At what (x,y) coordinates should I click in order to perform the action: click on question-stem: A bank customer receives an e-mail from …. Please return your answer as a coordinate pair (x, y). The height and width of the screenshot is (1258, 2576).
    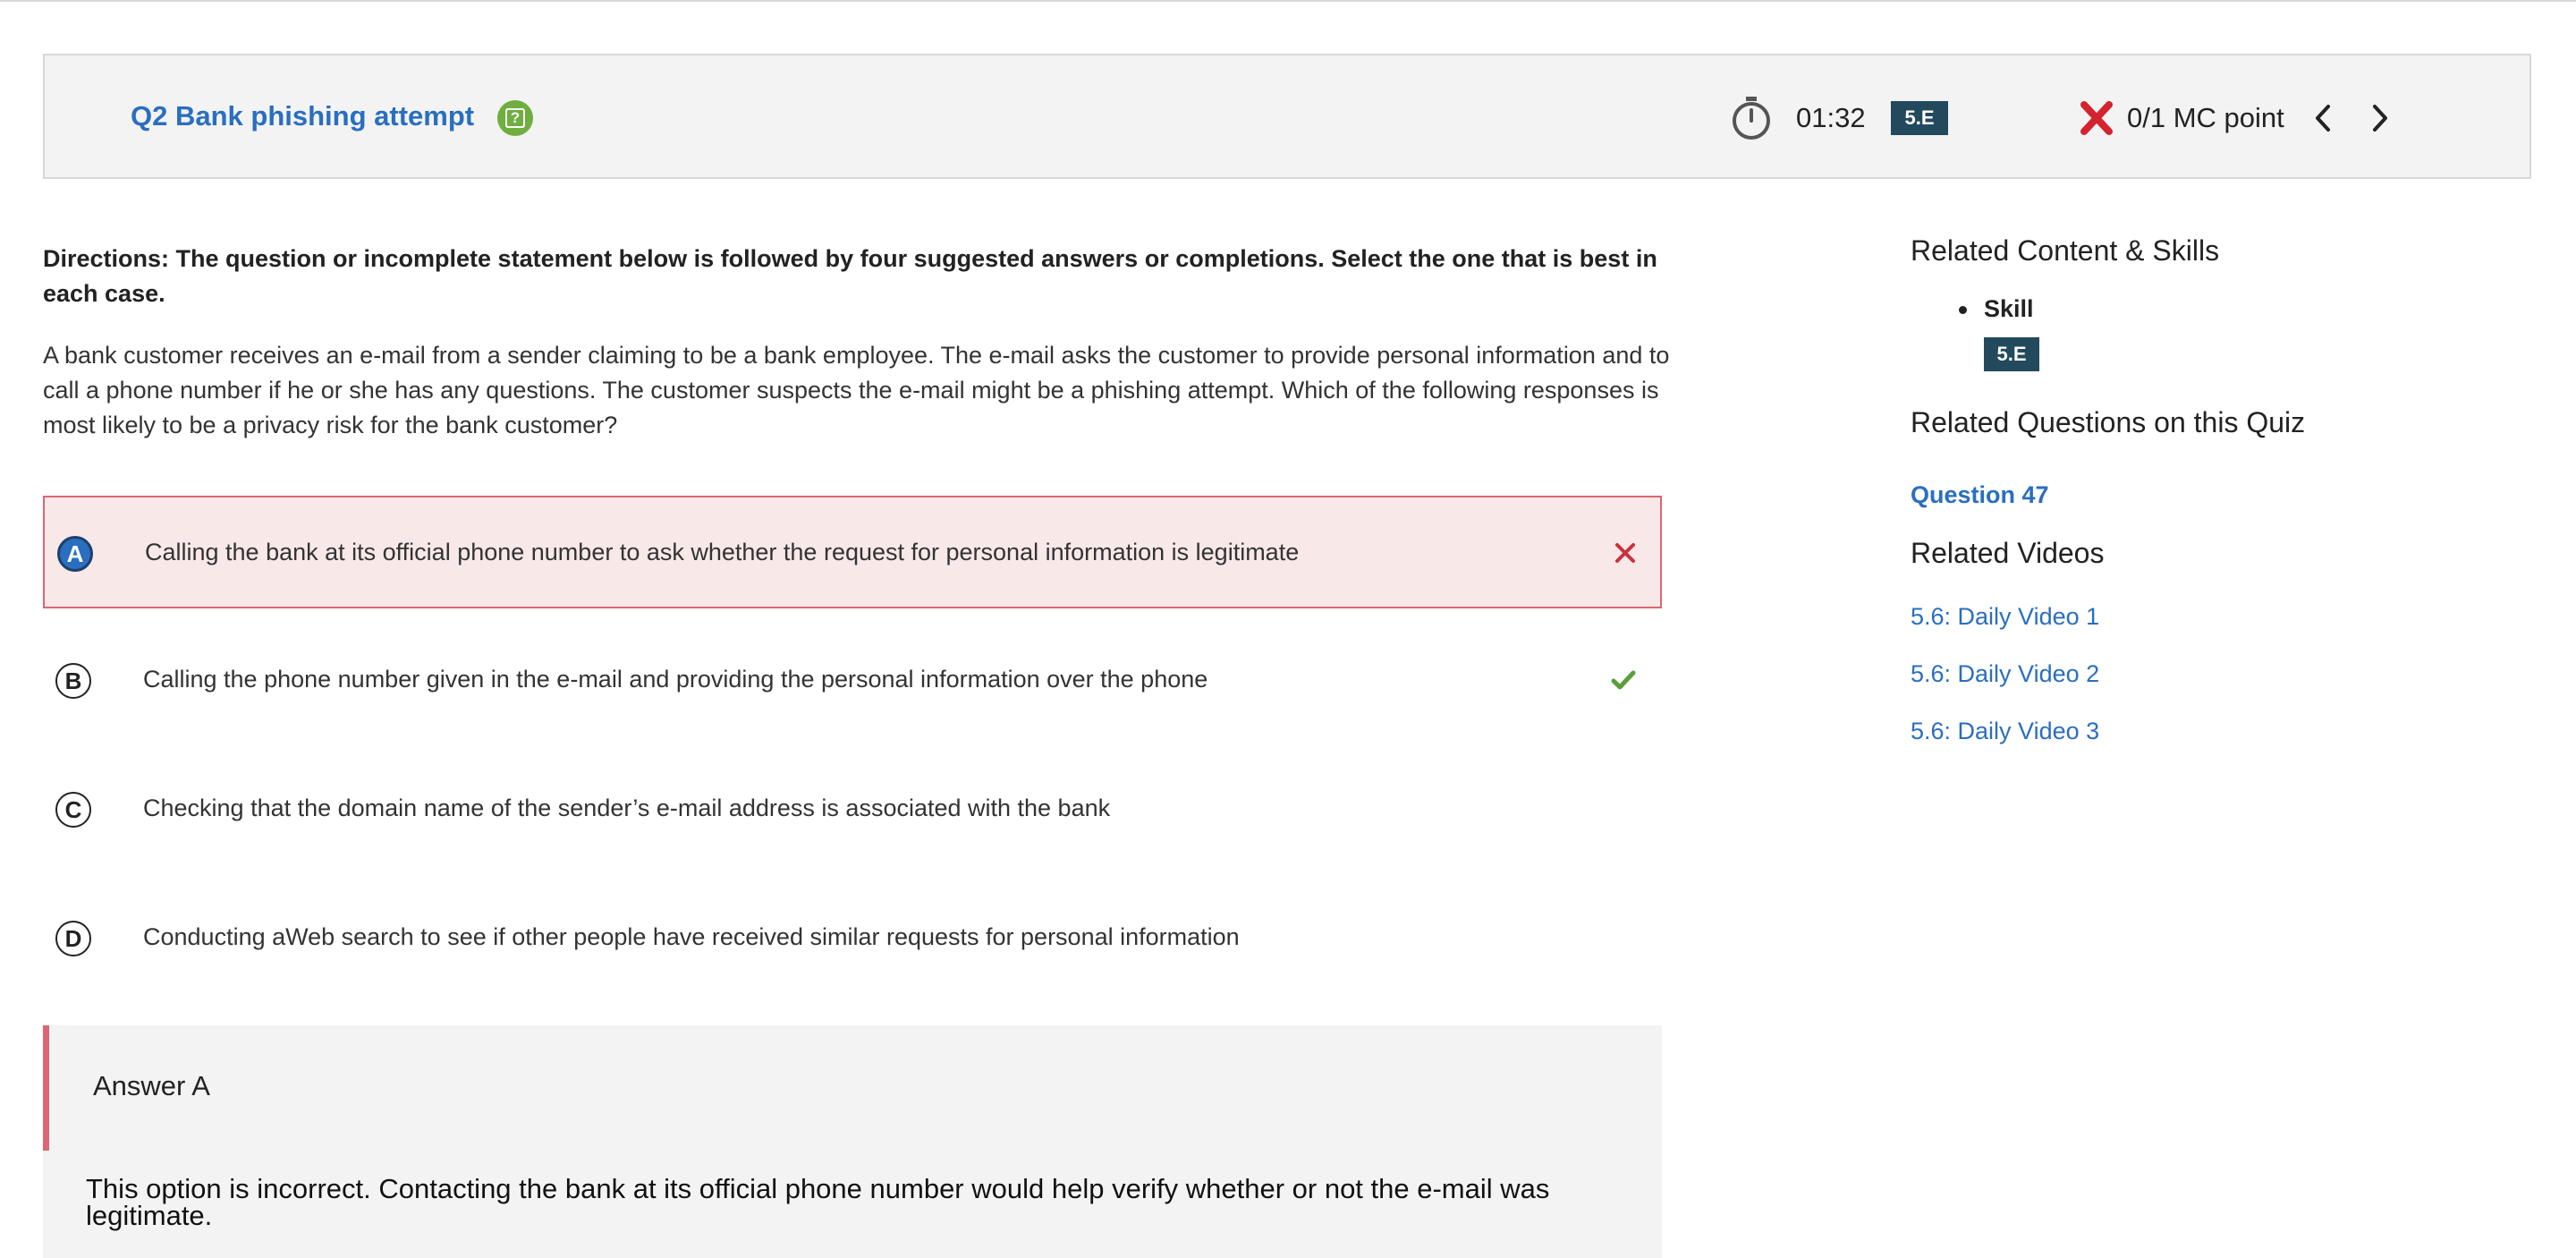
    Looking at the image, I should click on (856, 390).